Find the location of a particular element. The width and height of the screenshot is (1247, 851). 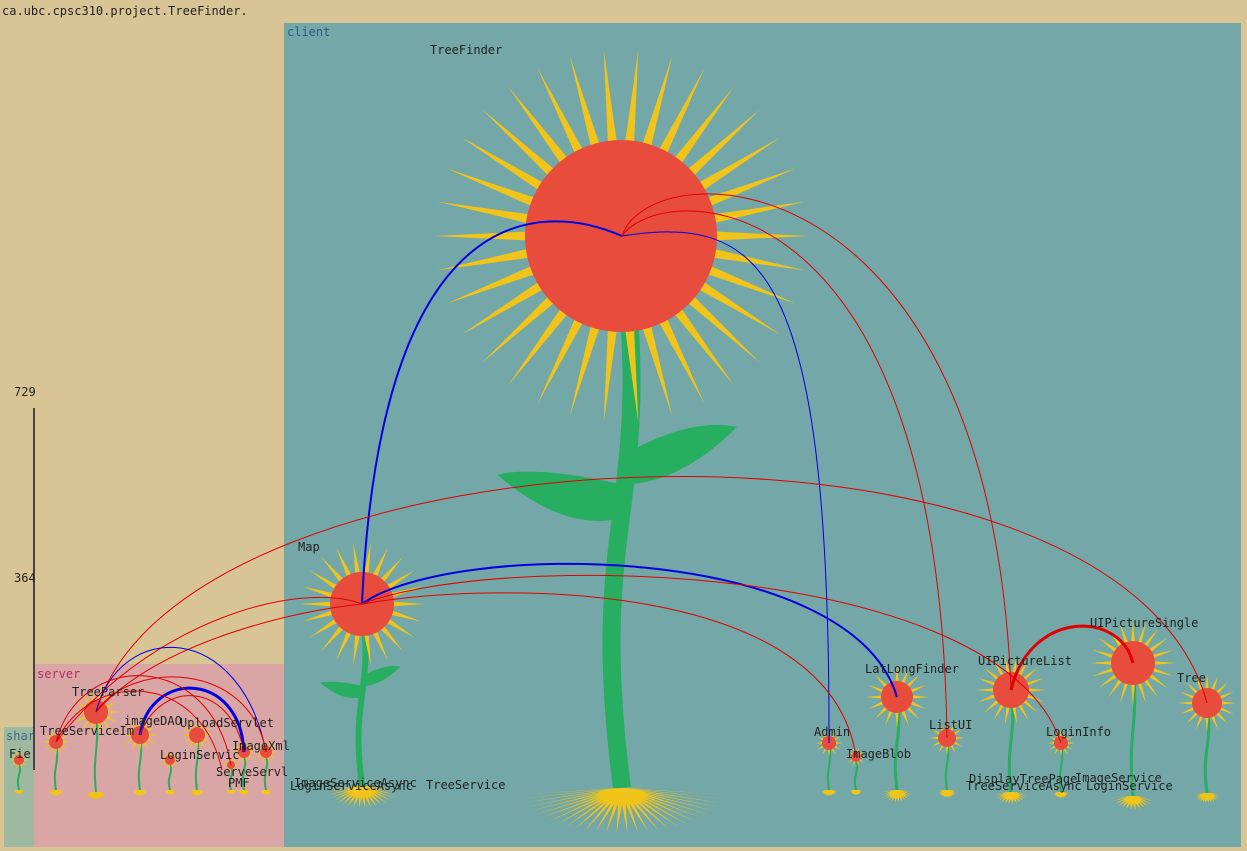

class-label-treefinder: TreeFinder is located at coordinates (466, 50).